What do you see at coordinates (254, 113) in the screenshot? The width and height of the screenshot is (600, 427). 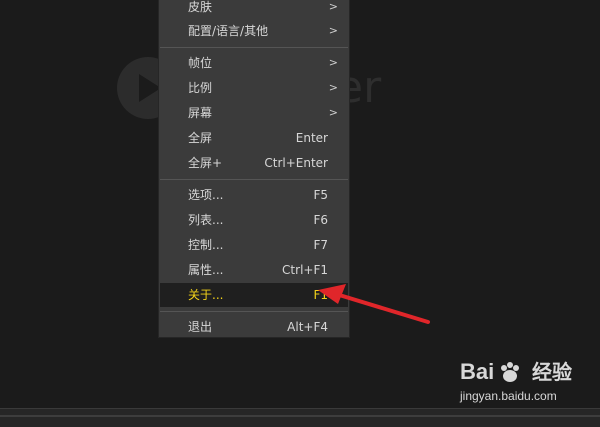 I see `menu-item-screen: 屏幕 >` at bounding box center [254, 113].